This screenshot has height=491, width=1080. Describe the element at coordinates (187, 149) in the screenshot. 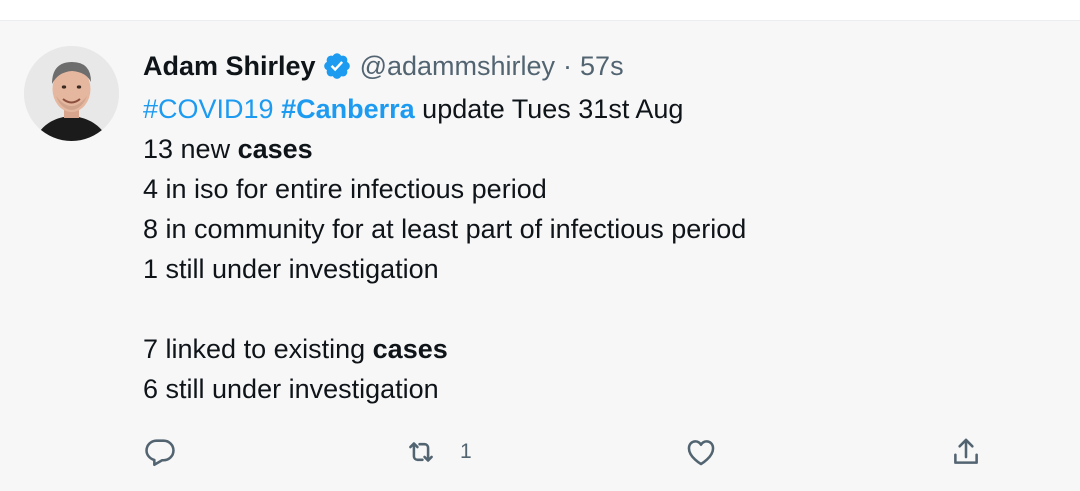

I see `tweet-text-segment: 13 new` at that location.